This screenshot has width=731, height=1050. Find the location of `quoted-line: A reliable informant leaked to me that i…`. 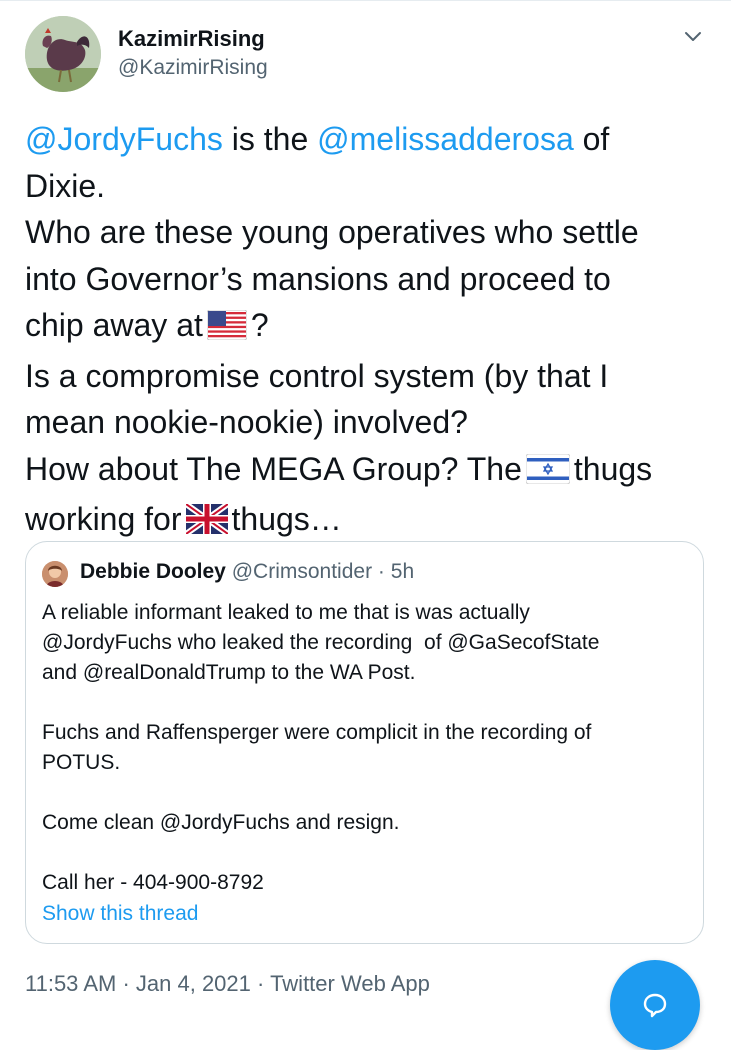

quoted-line: A reliable informant leaked to me that i… is located at coordinates (286, 612).